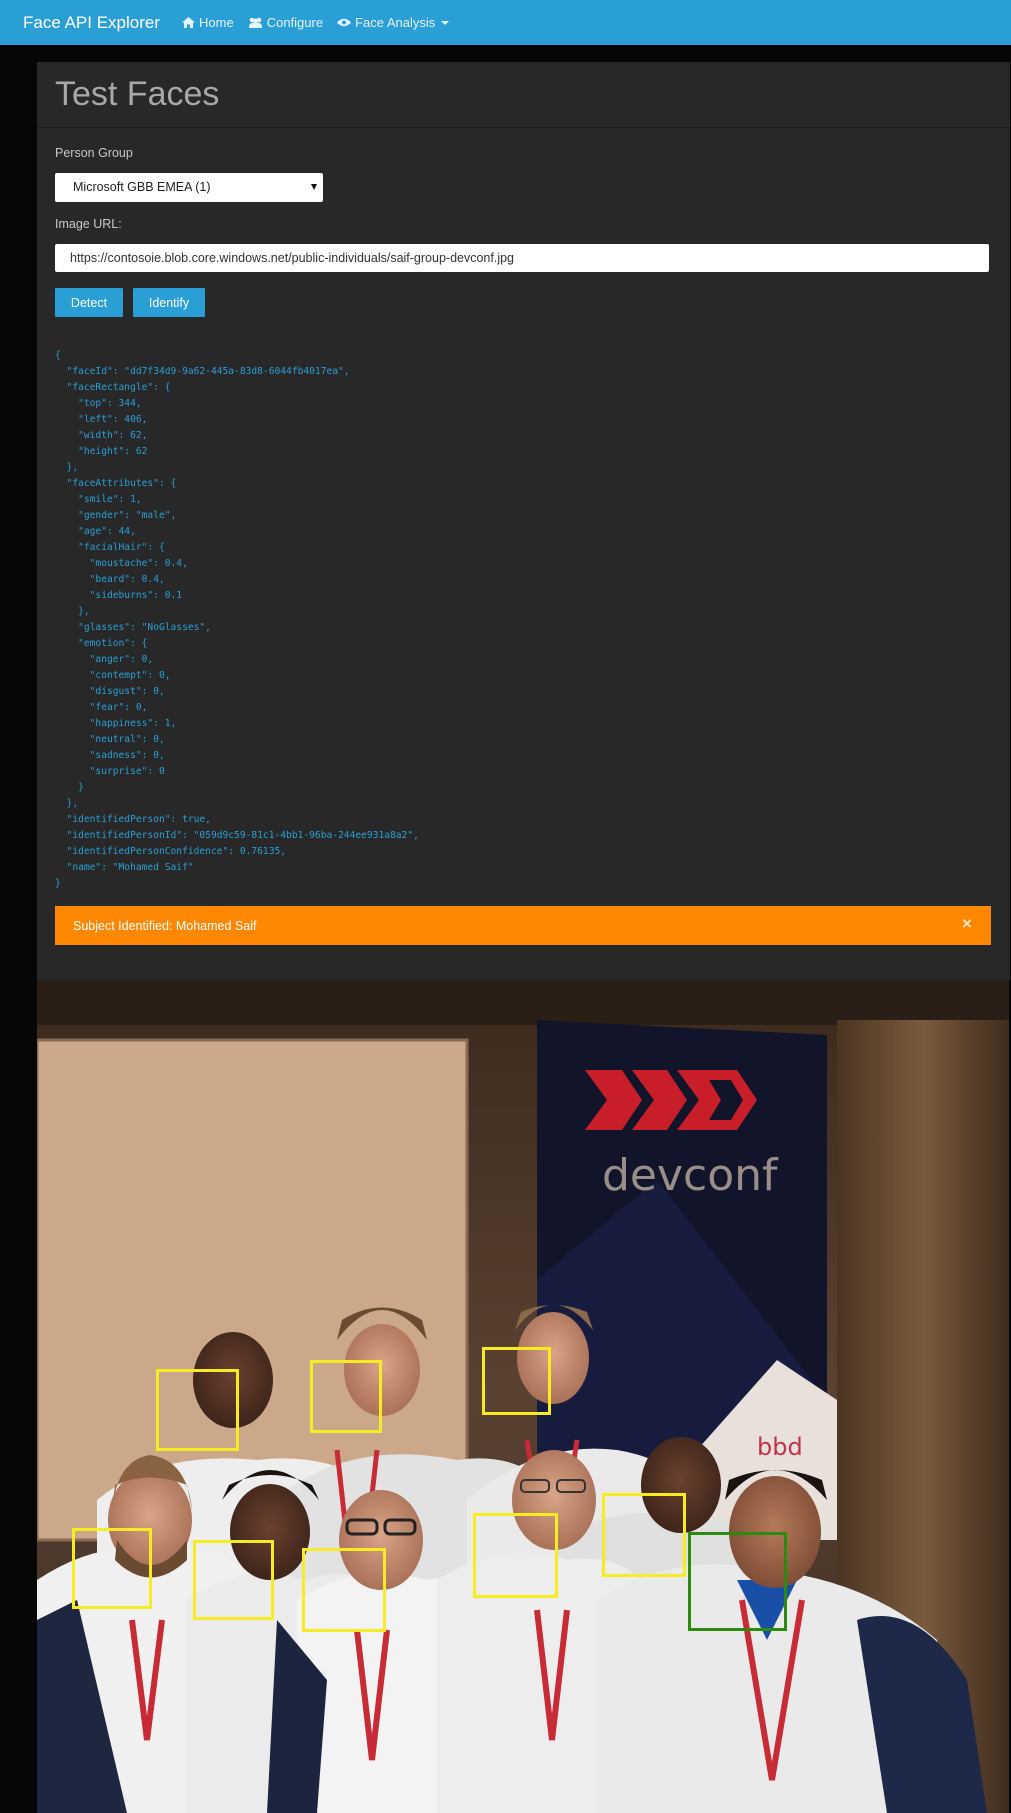 The height and width of the screenshot is (1813, 1011). I want to click on nav-face-analysis-label: Face Analysis, so click(395, 22).